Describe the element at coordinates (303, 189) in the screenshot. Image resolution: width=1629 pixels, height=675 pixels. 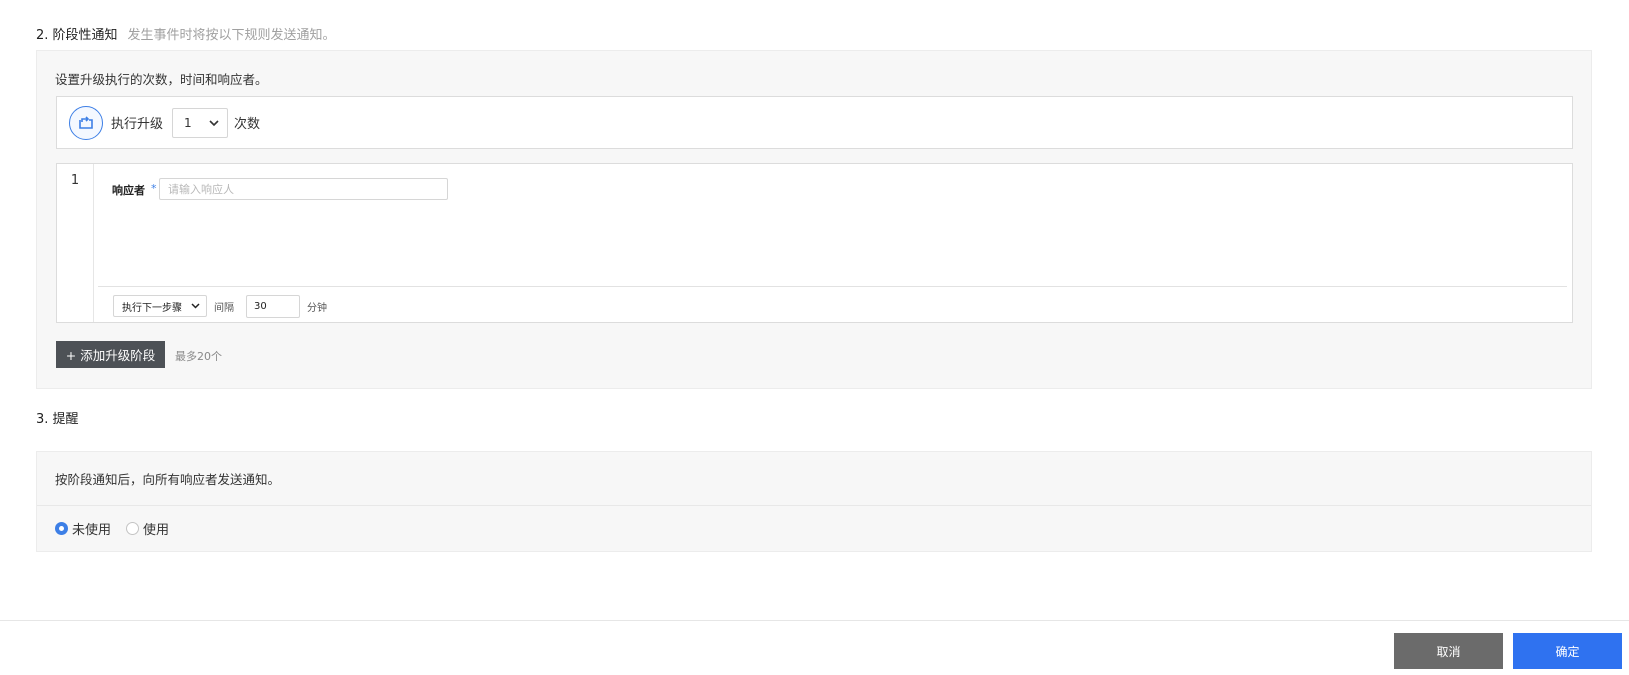
I see `responder-input` at that location.